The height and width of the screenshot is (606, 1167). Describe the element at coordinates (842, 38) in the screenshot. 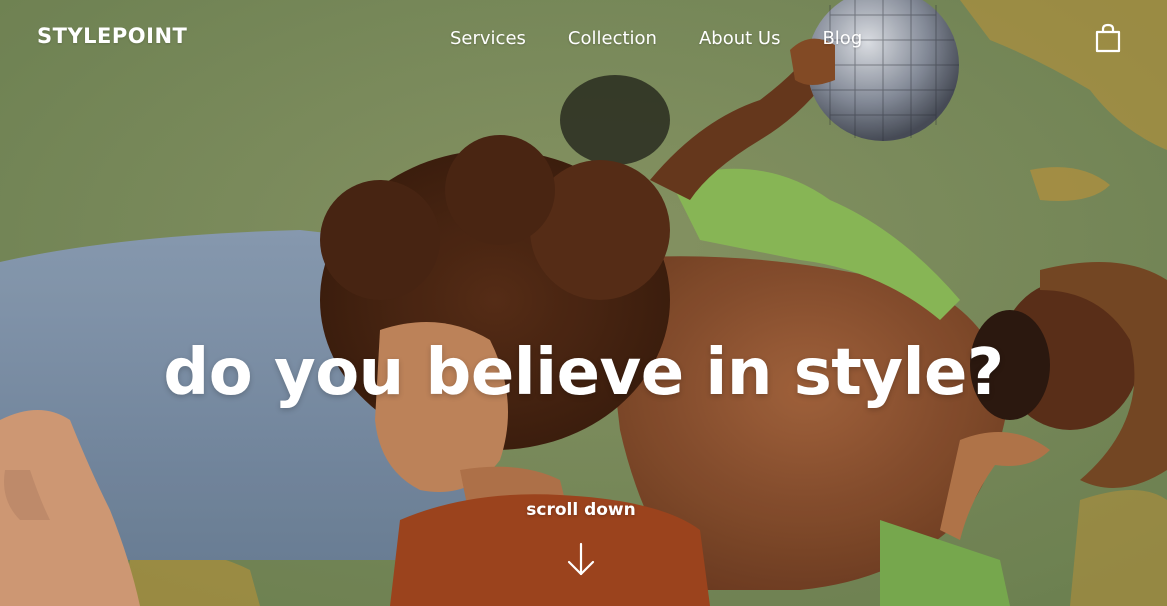

I see `nav-item-blog: Blog` at that location.